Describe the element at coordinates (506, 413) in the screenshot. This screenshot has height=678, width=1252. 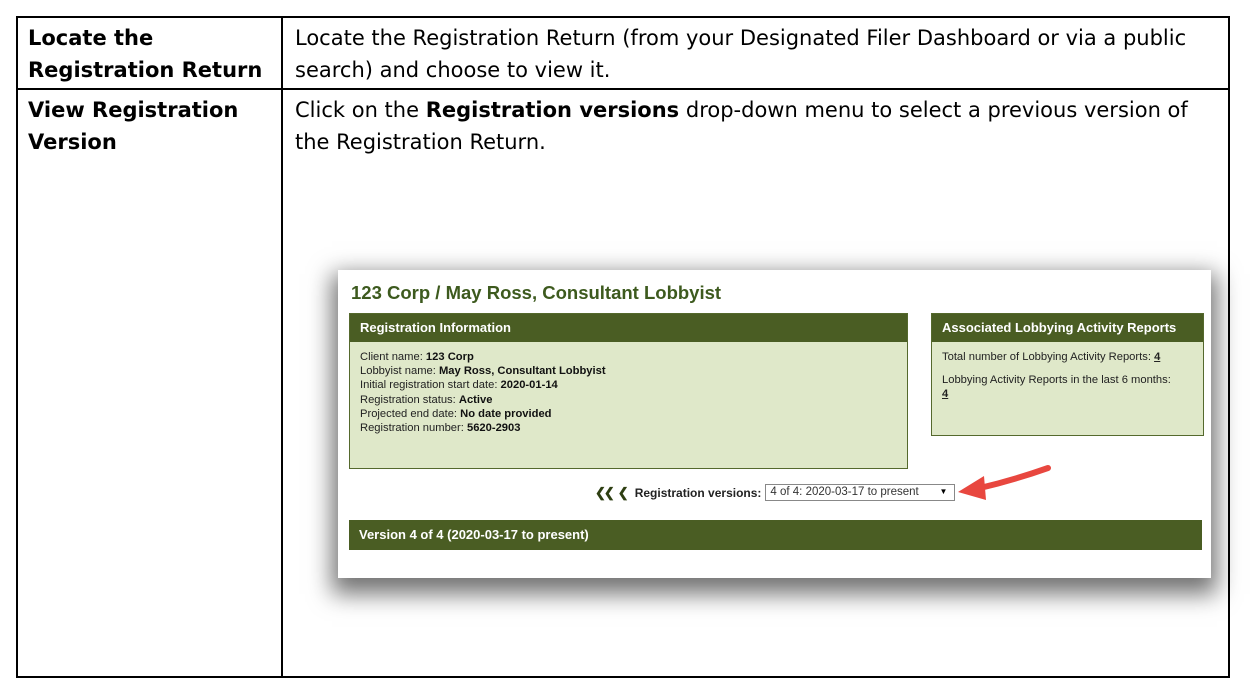
I see `field-value: No date provided` at that location.